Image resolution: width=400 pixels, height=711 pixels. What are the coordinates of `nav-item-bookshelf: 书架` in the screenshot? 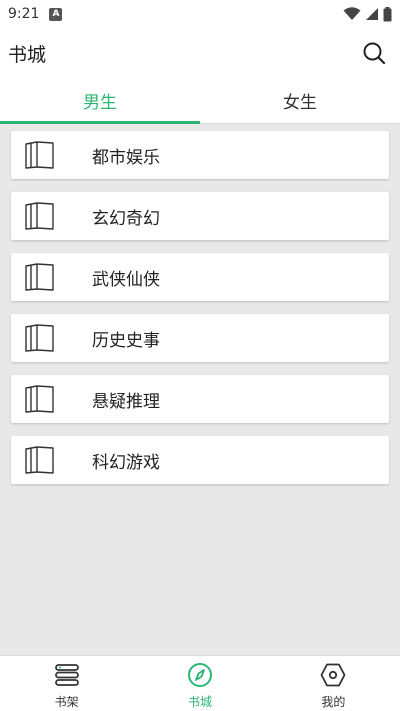 It's located at (66, 683).